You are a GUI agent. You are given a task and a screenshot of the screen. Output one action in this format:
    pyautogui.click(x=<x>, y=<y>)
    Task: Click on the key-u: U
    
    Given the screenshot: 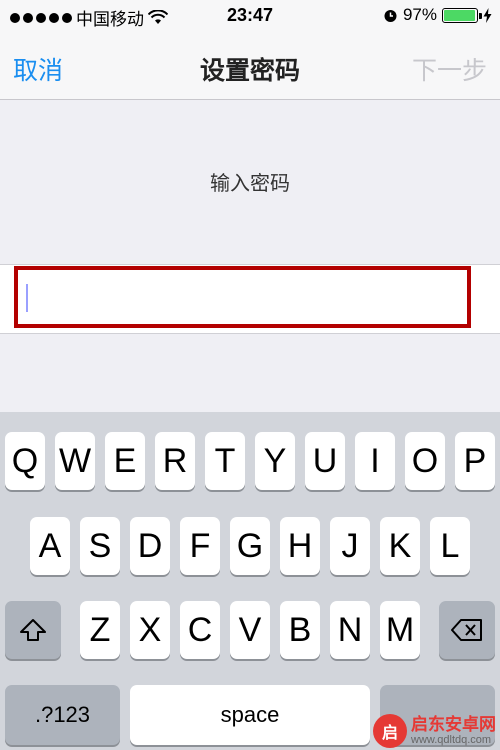 What is the action you would take?
    pyautogui.click(x=325, y=461)
    